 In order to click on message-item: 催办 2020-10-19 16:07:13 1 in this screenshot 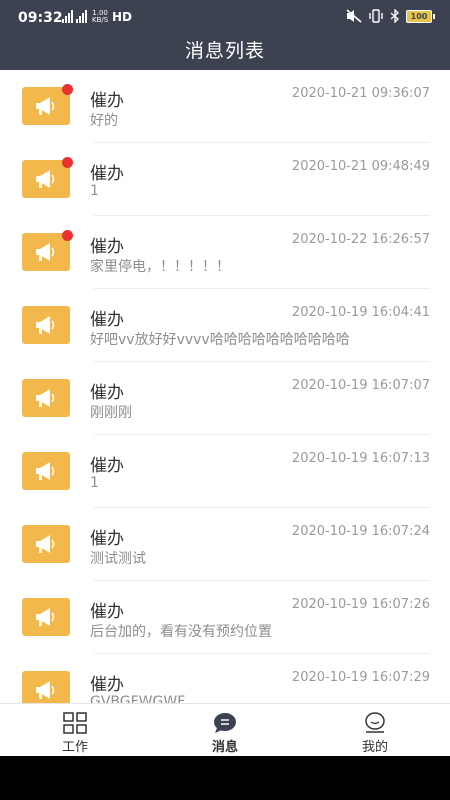, I will do `click(225, 471)`.